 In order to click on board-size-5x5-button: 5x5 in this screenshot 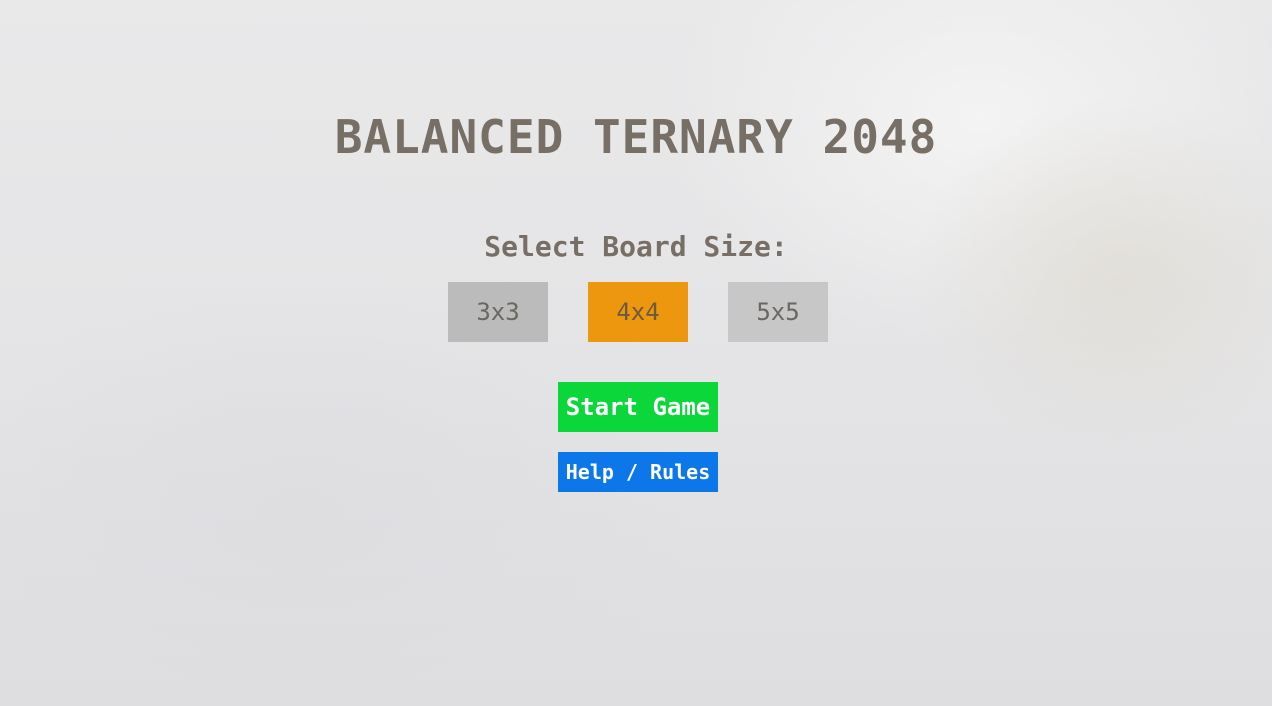, I will do `click(778, 312)`.